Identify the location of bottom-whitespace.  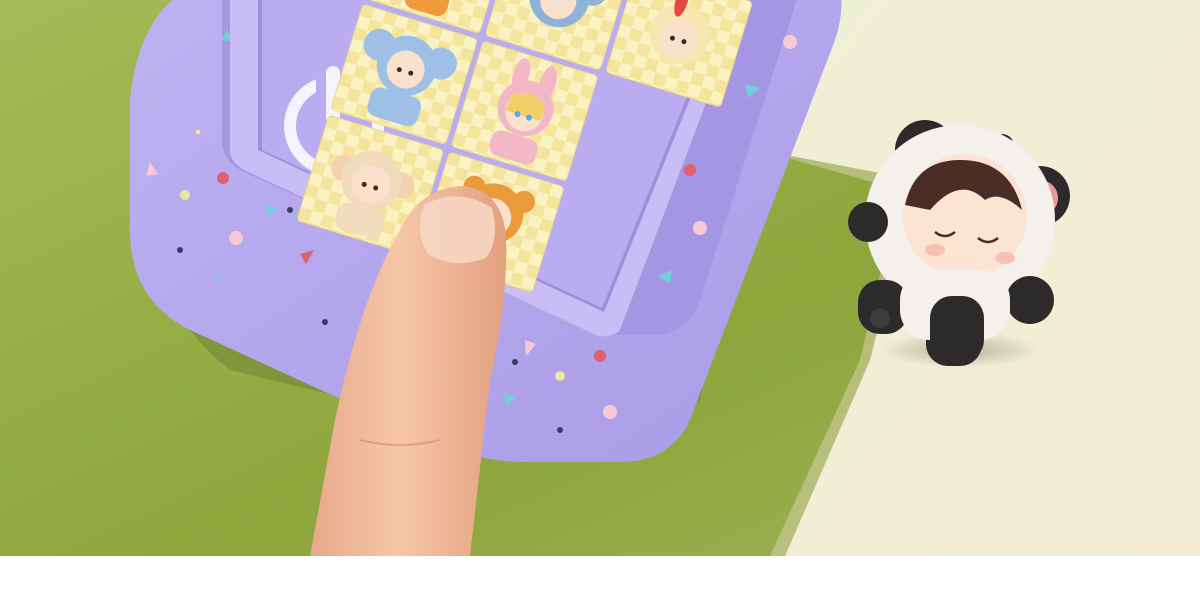
(600, 575).